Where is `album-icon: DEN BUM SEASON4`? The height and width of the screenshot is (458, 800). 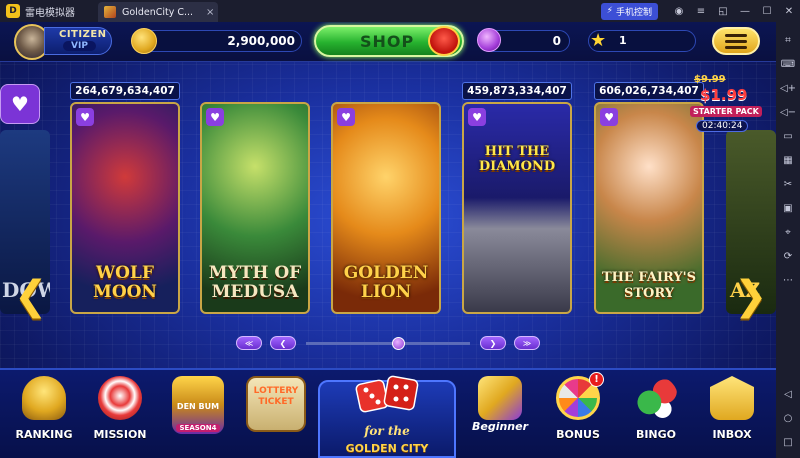 album-icon: DEN BUM SEASON4 is located at coordinates (198, 405).